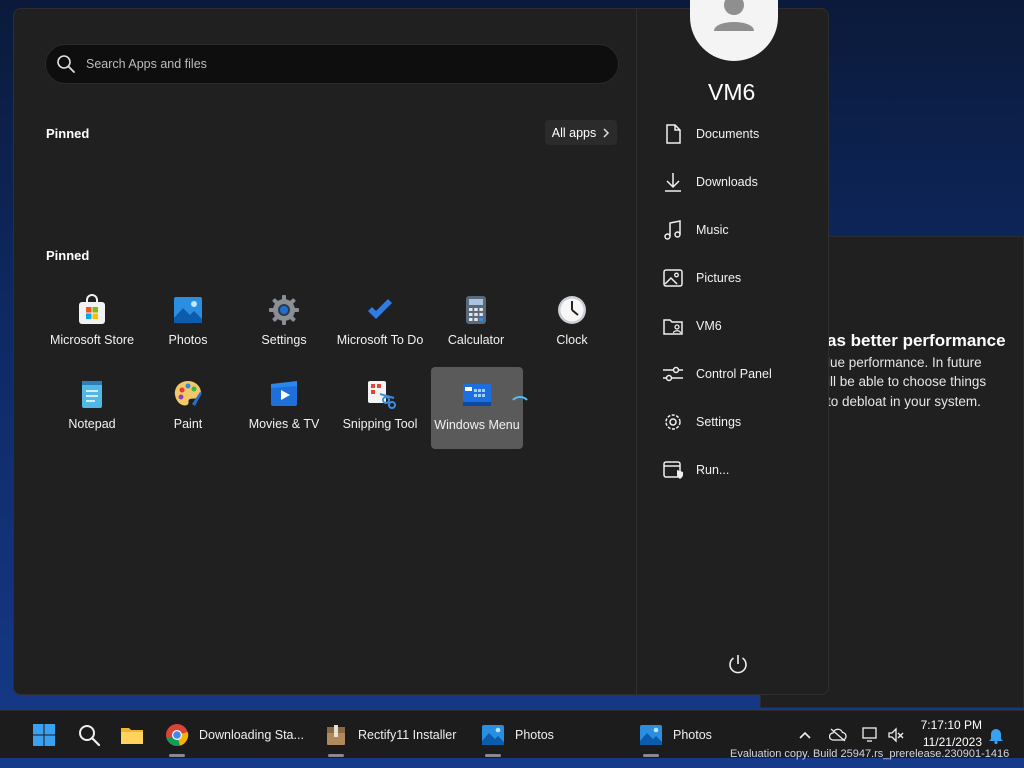 The width and height of the screenshot is (1024, 768). What do you see at coordinates (896, 735) in the screenshot?
I see `volume-muted-icon` at bounding box center [896, 735].